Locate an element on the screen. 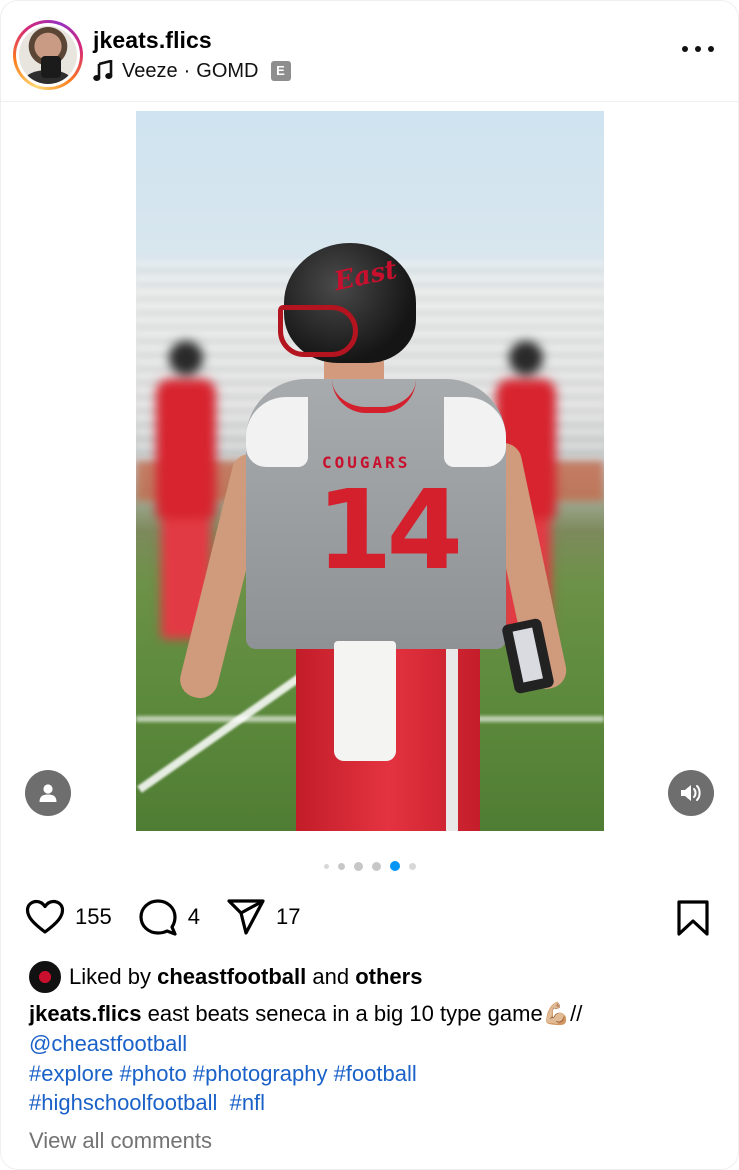 The width and height of the screenshot is (739, 1170). liker-avatar is located at coordinates (45, 977).